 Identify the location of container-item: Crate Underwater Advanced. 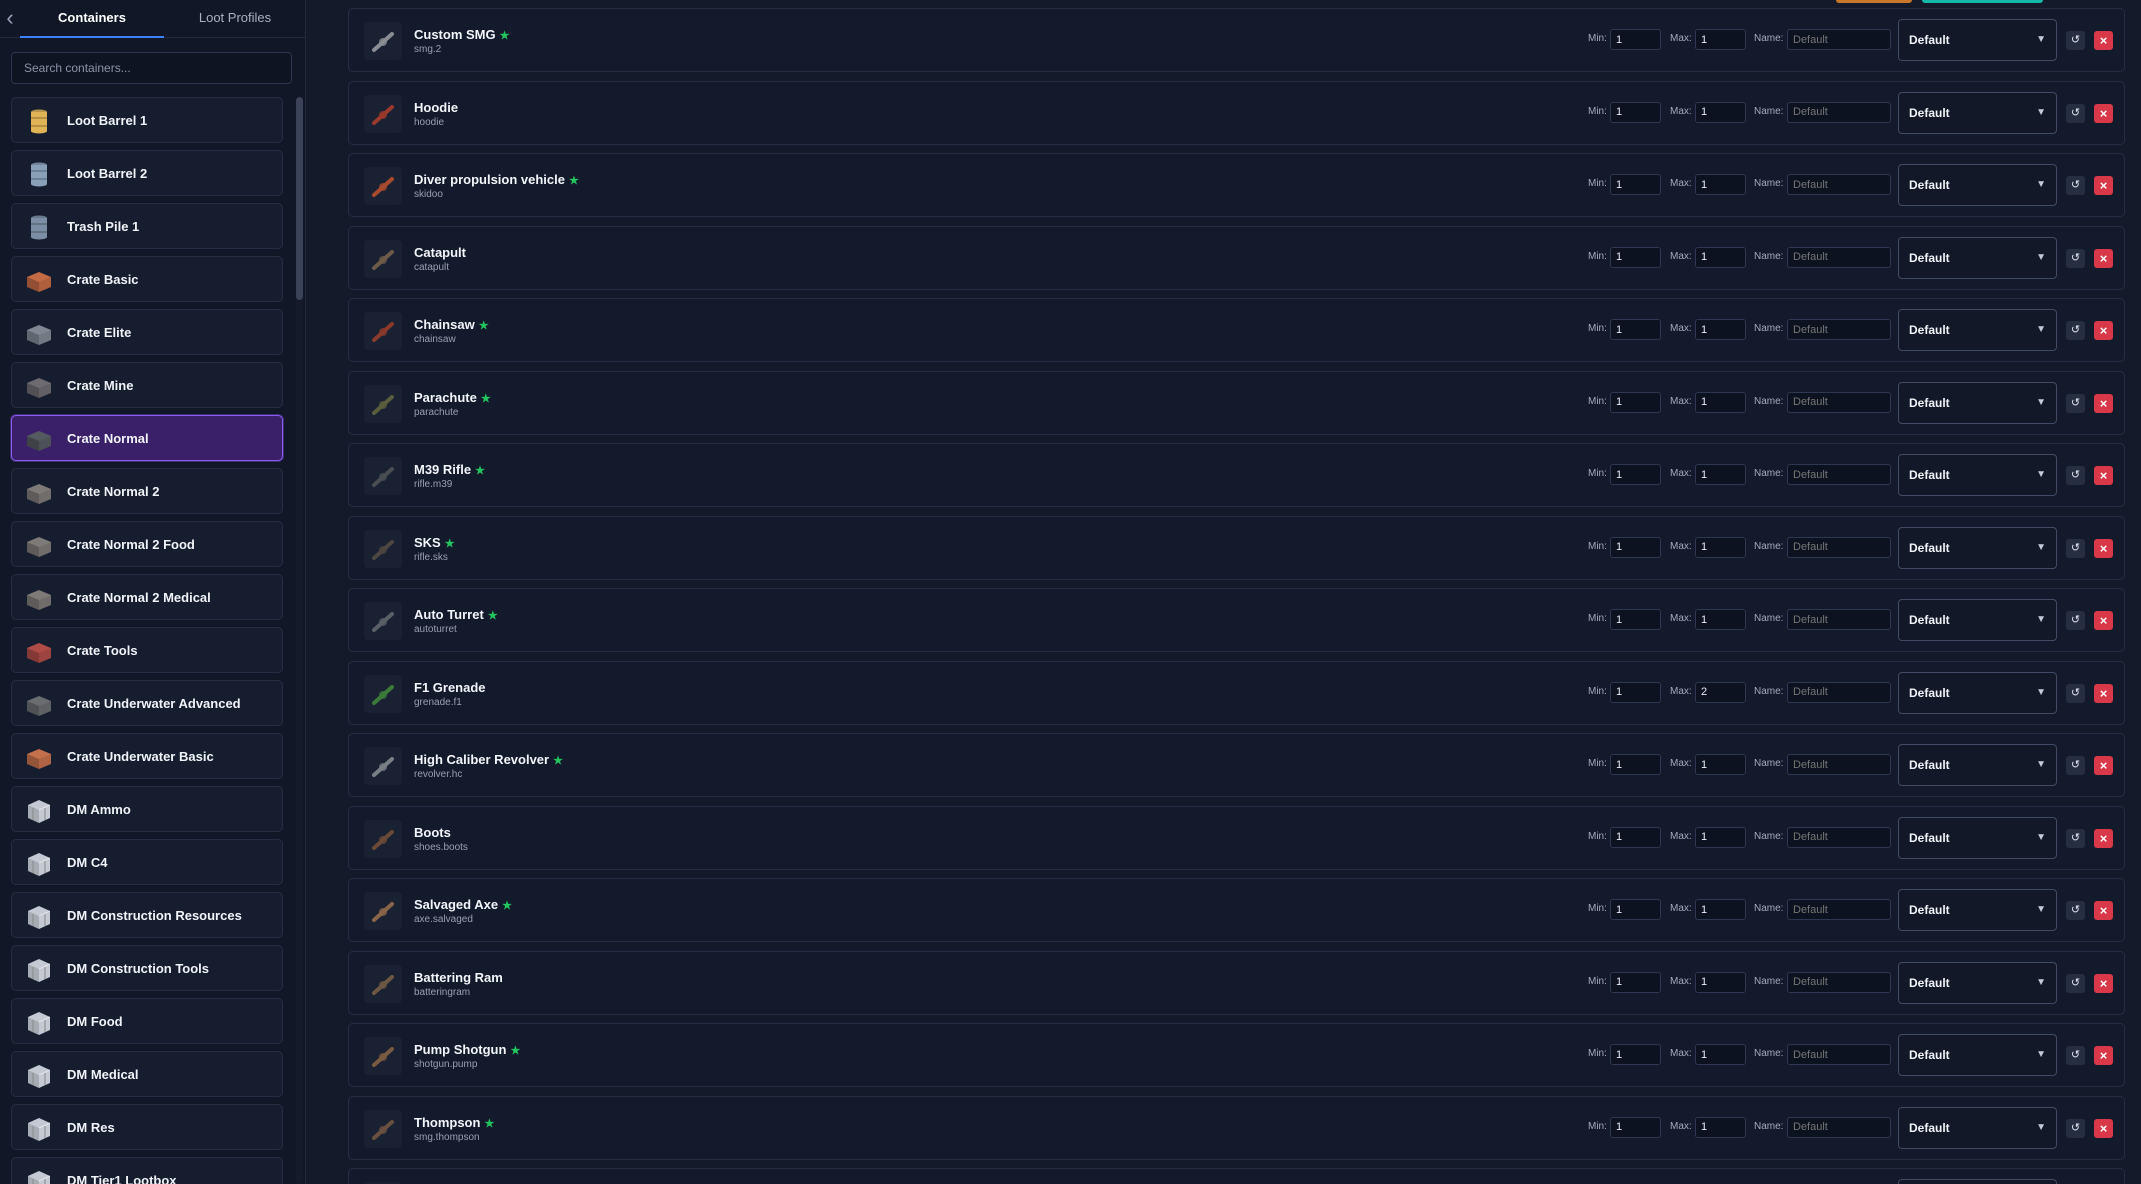
(147, 703).